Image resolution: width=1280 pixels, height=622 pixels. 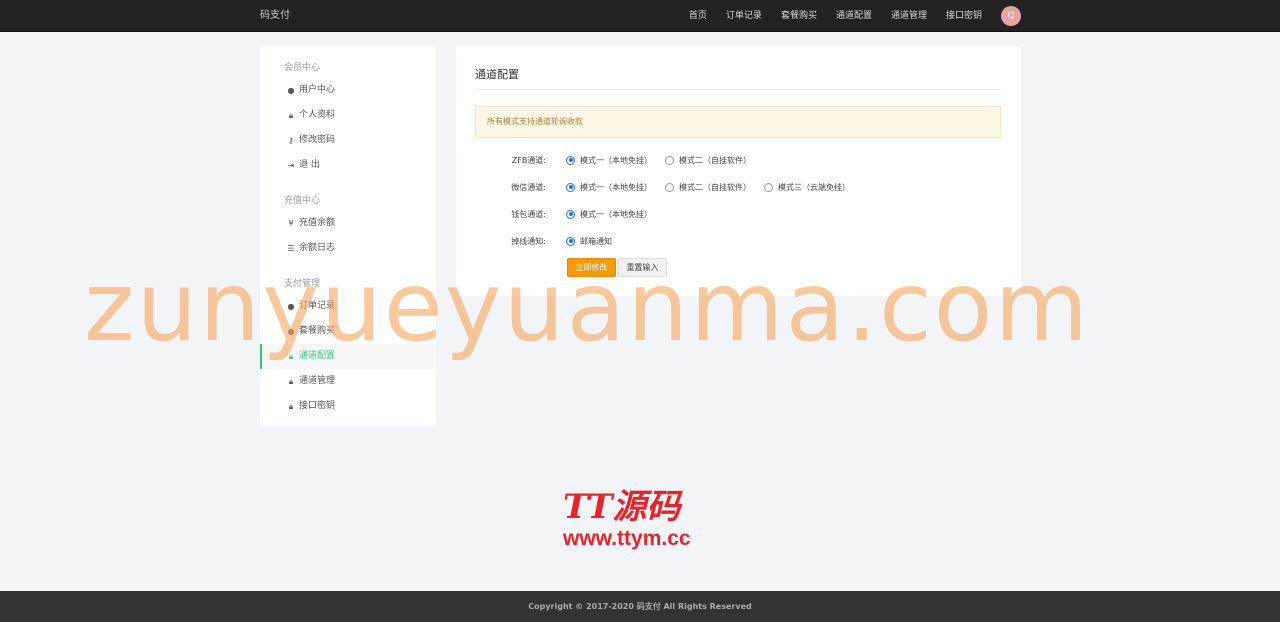 What do you see at coordinates (497, 74) in the screenshot?
I see `page-title: 通道配置` at bounding box center [497, 74].